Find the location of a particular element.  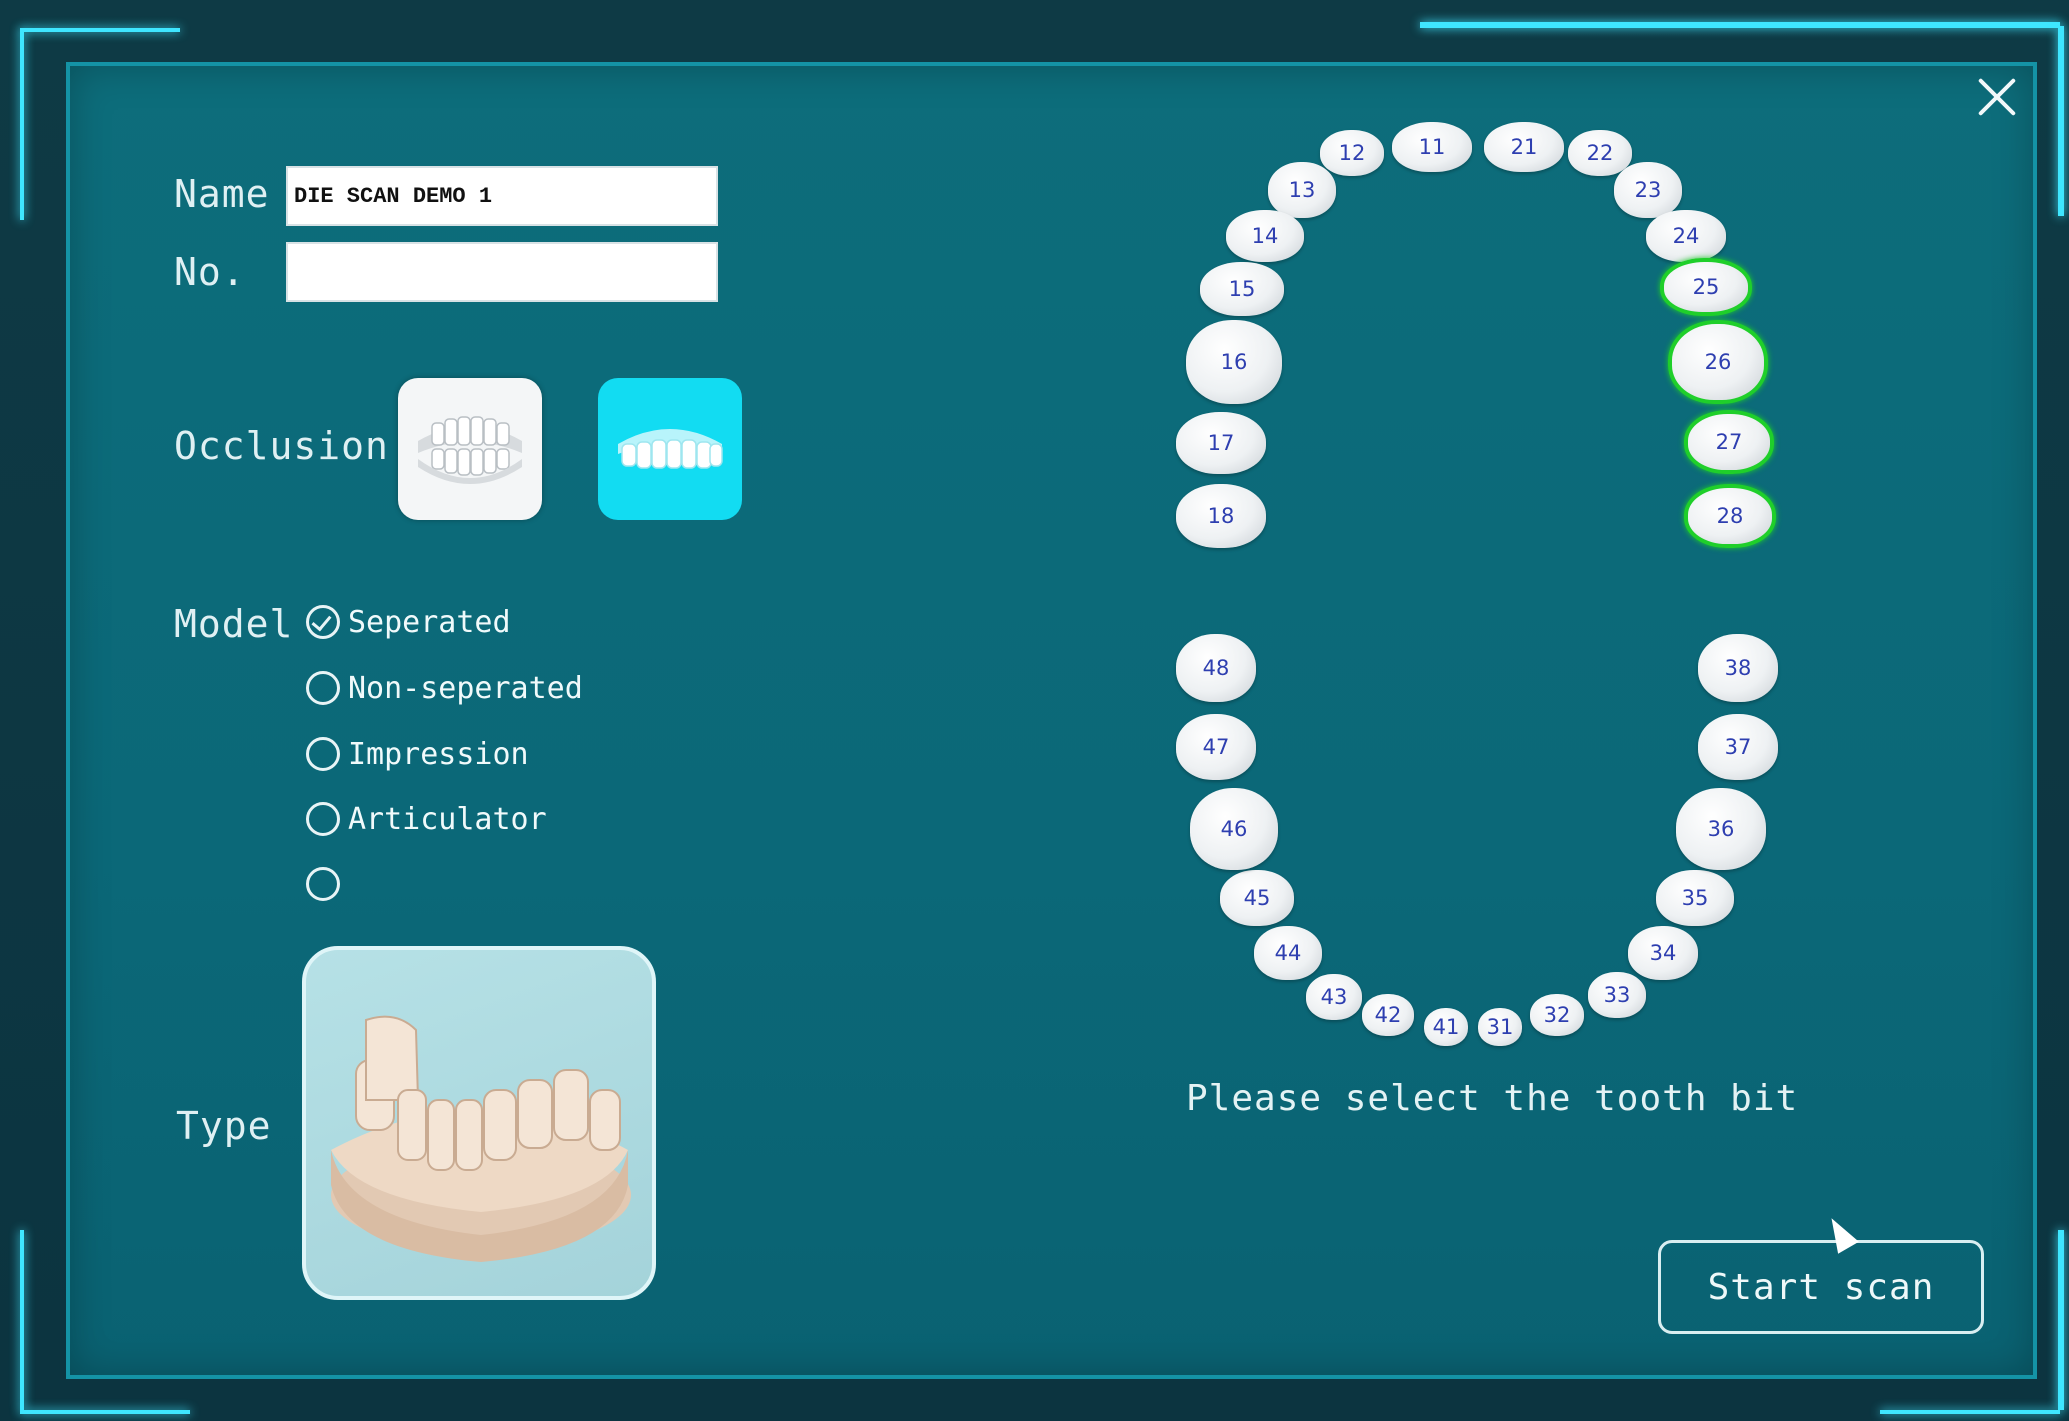

tooth-48: 48 is located at coordinates (1216, 668).